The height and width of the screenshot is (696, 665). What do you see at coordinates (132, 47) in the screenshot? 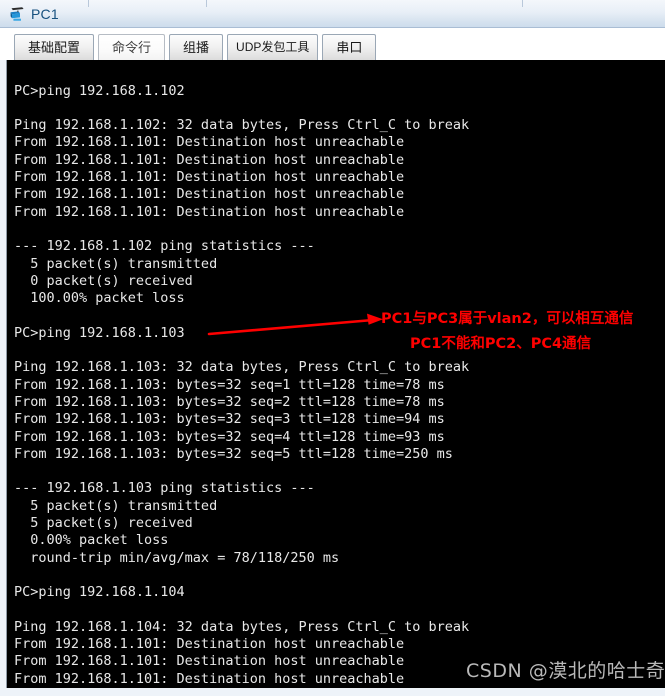
I see `tab-command-line: 命令行` at bounding box center [132, 47].